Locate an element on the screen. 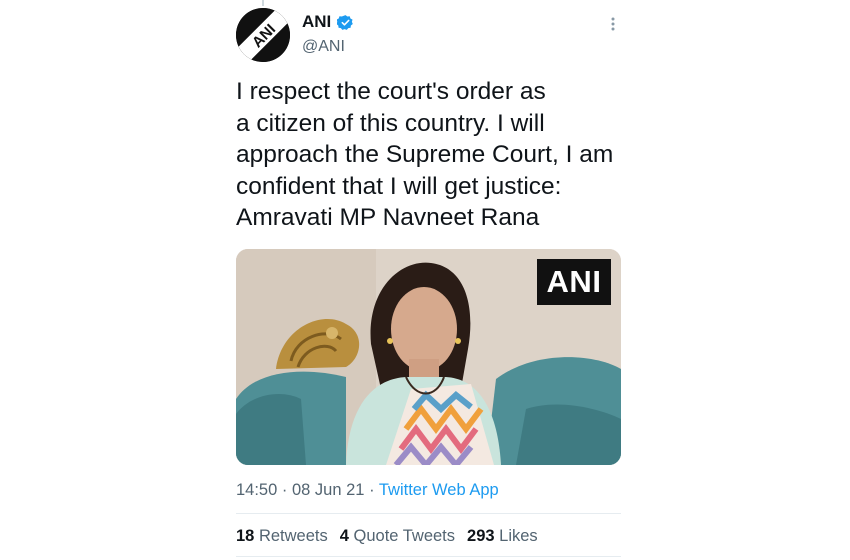  avatar: ANI is located at coordinates (263, 35).